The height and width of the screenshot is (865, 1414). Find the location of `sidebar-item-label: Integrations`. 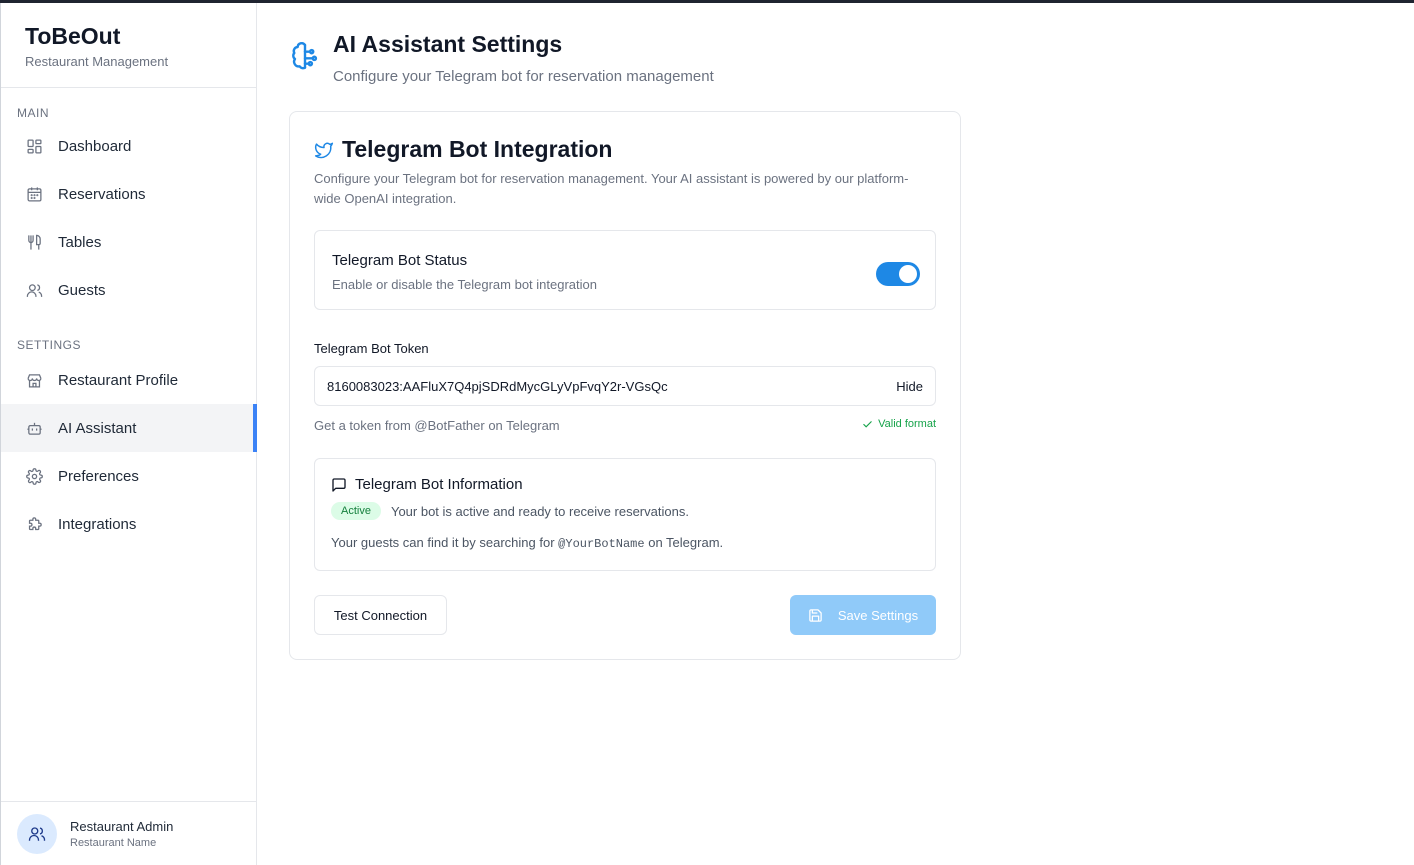

sidebar-item-label: Integrations is located at coordinates (97, 524).